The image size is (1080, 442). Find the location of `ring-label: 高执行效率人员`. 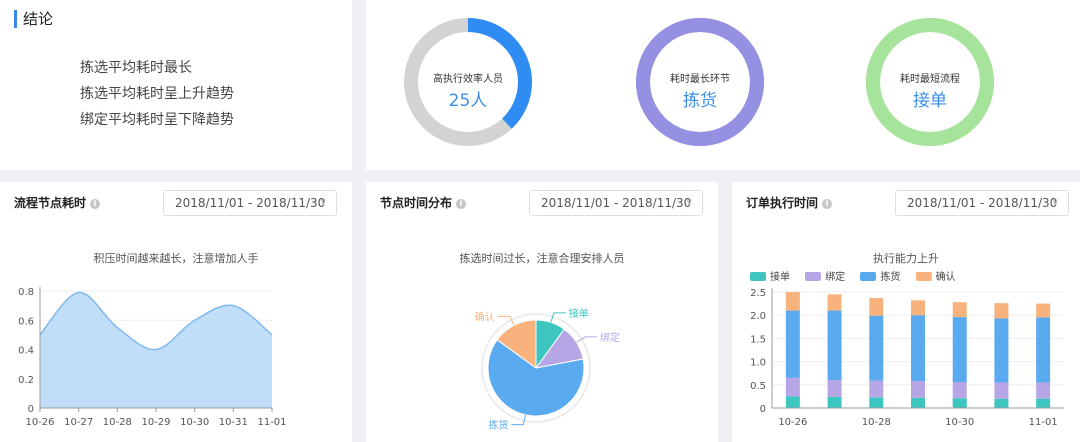

ring-label: 高执行效率人员 is located at coordinates (468, 79).